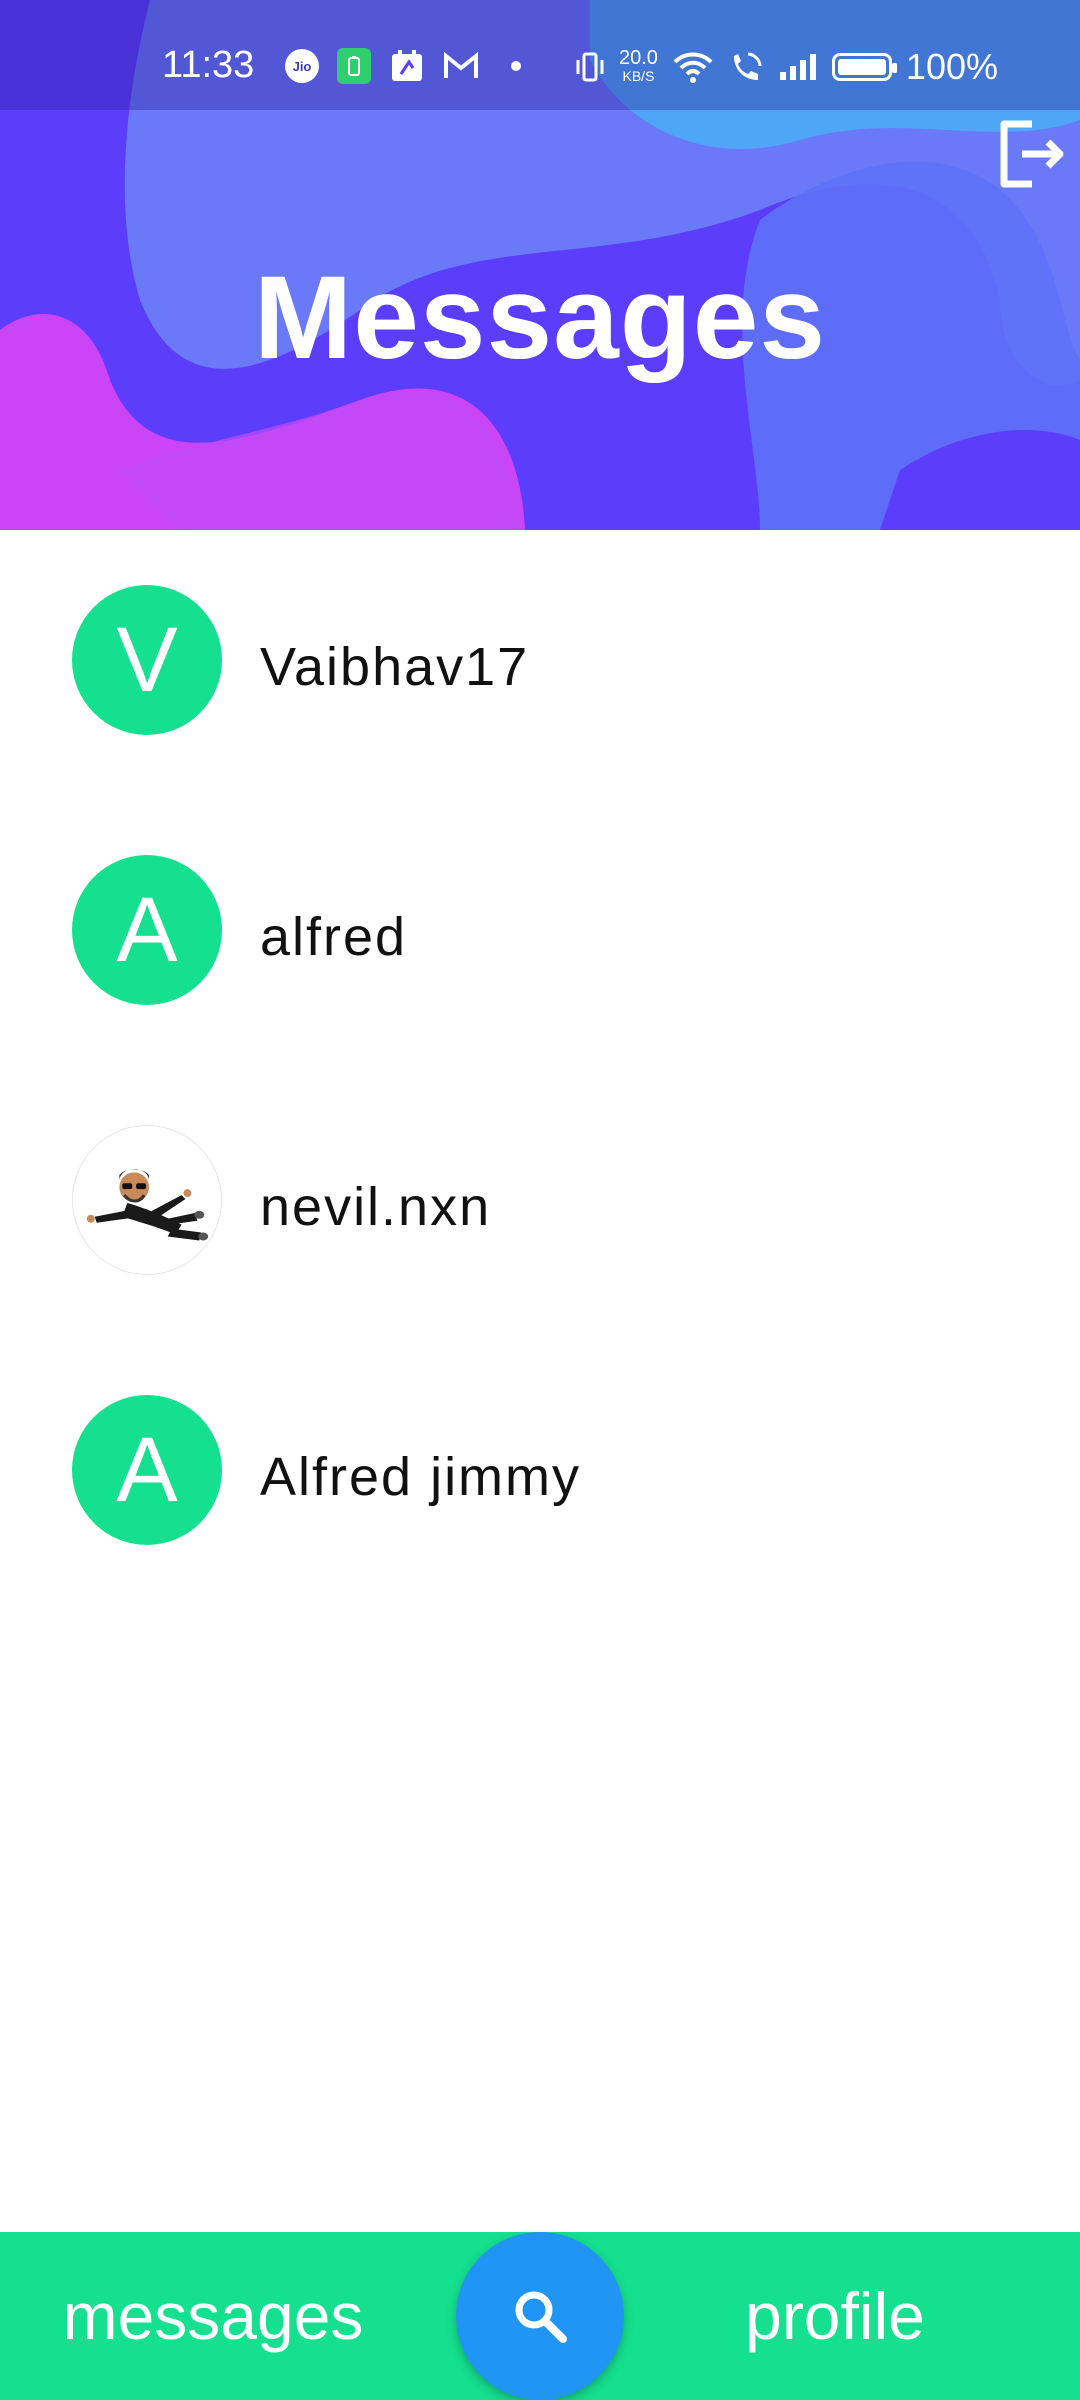 This screenshot has width=1080, height=2400. What do you see at coordinates (208, 65) in the screenshot?
I see `status-time: 11:33` at bounding box center [208, 65].